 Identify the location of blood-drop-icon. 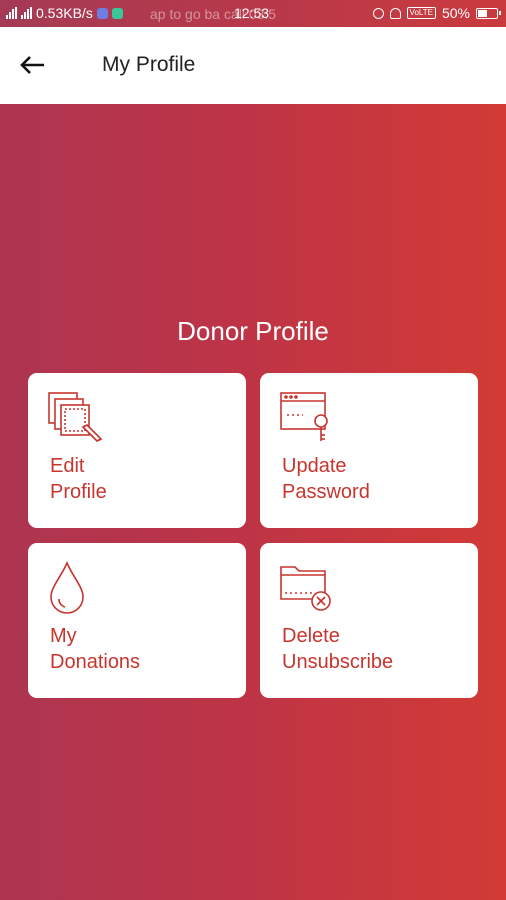
(67, 587).